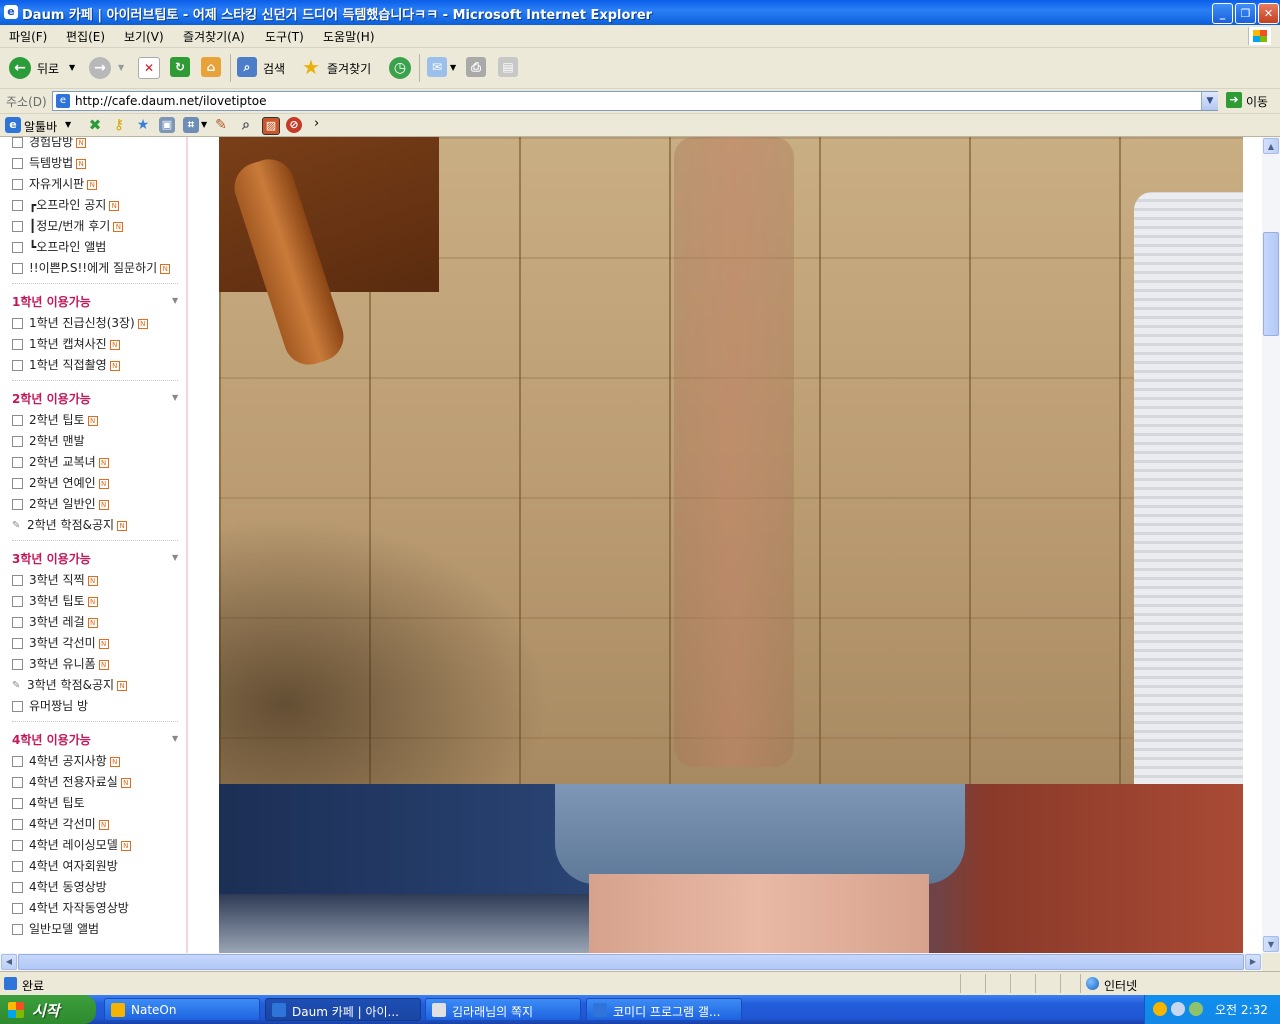 The width and height of the screenshot is (1280, 1024). What do you see at coordinates (1271, 944) in the screenshot?
I see `scroll-down-icon: ▼` at bounding box center [1271, 944].